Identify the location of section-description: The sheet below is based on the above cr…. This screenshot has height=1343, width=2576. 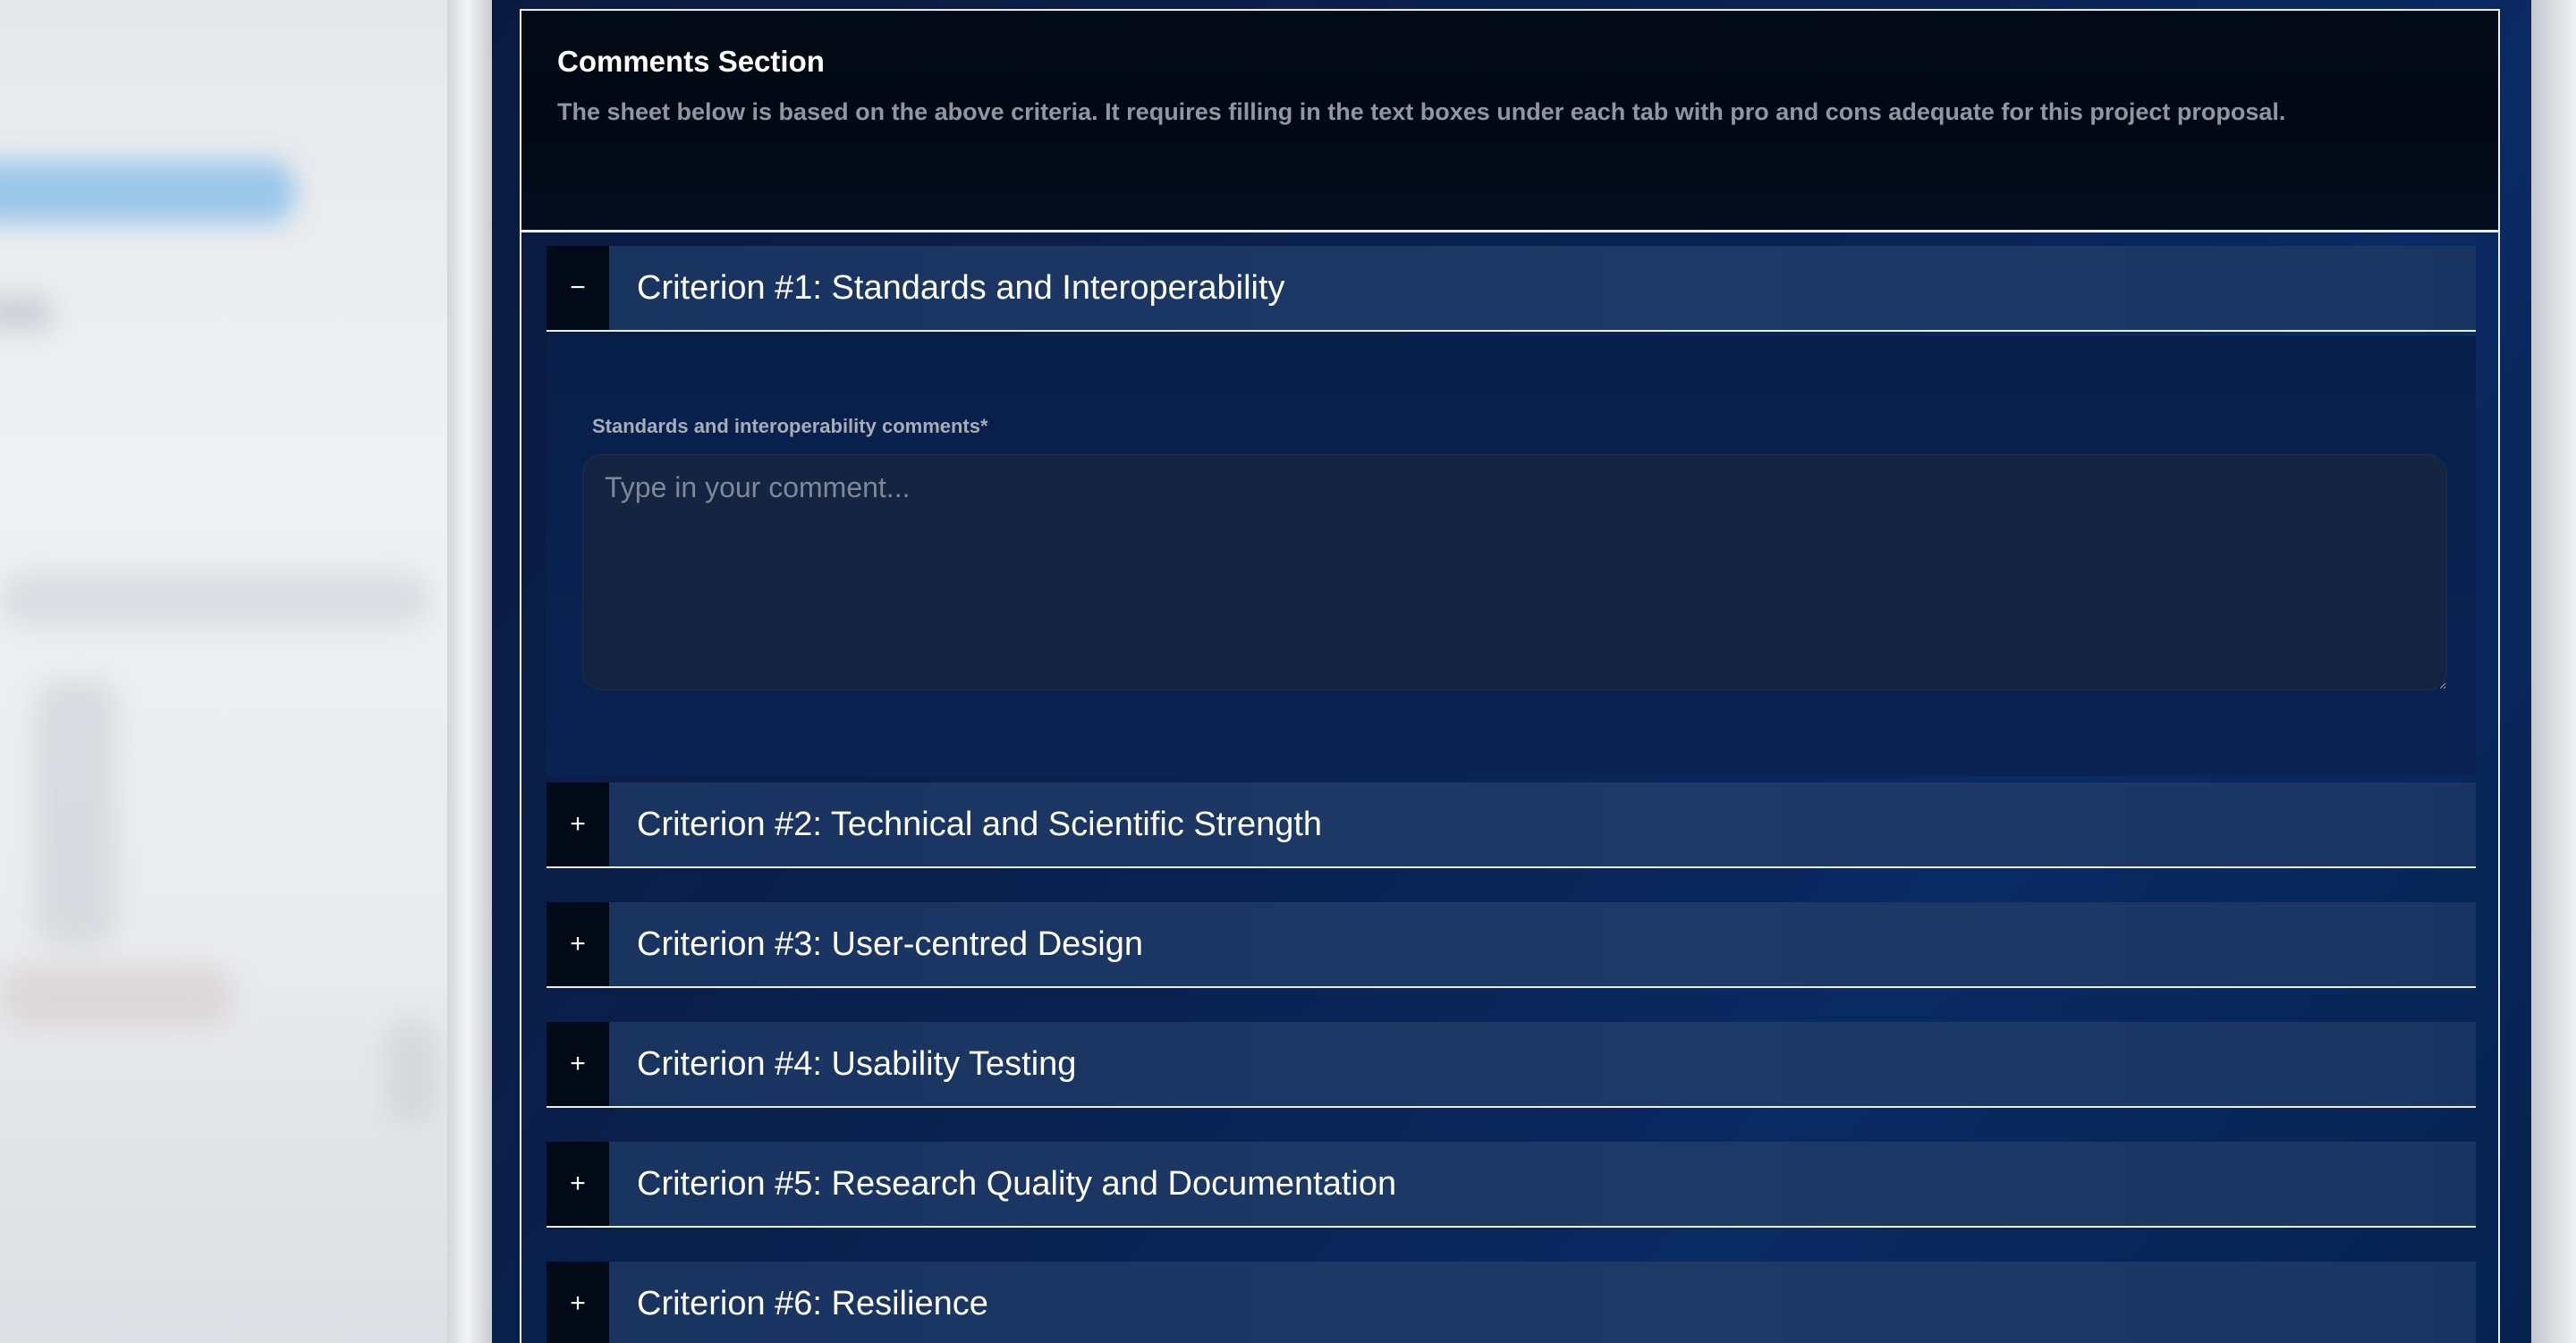
(1421, 111).